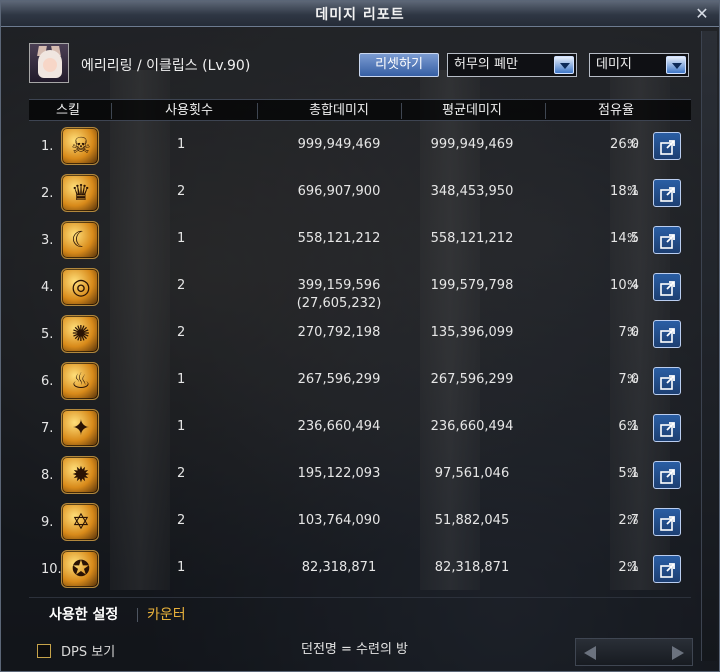  I want to click on reset-button: 리셋하기, so click(399, 65).